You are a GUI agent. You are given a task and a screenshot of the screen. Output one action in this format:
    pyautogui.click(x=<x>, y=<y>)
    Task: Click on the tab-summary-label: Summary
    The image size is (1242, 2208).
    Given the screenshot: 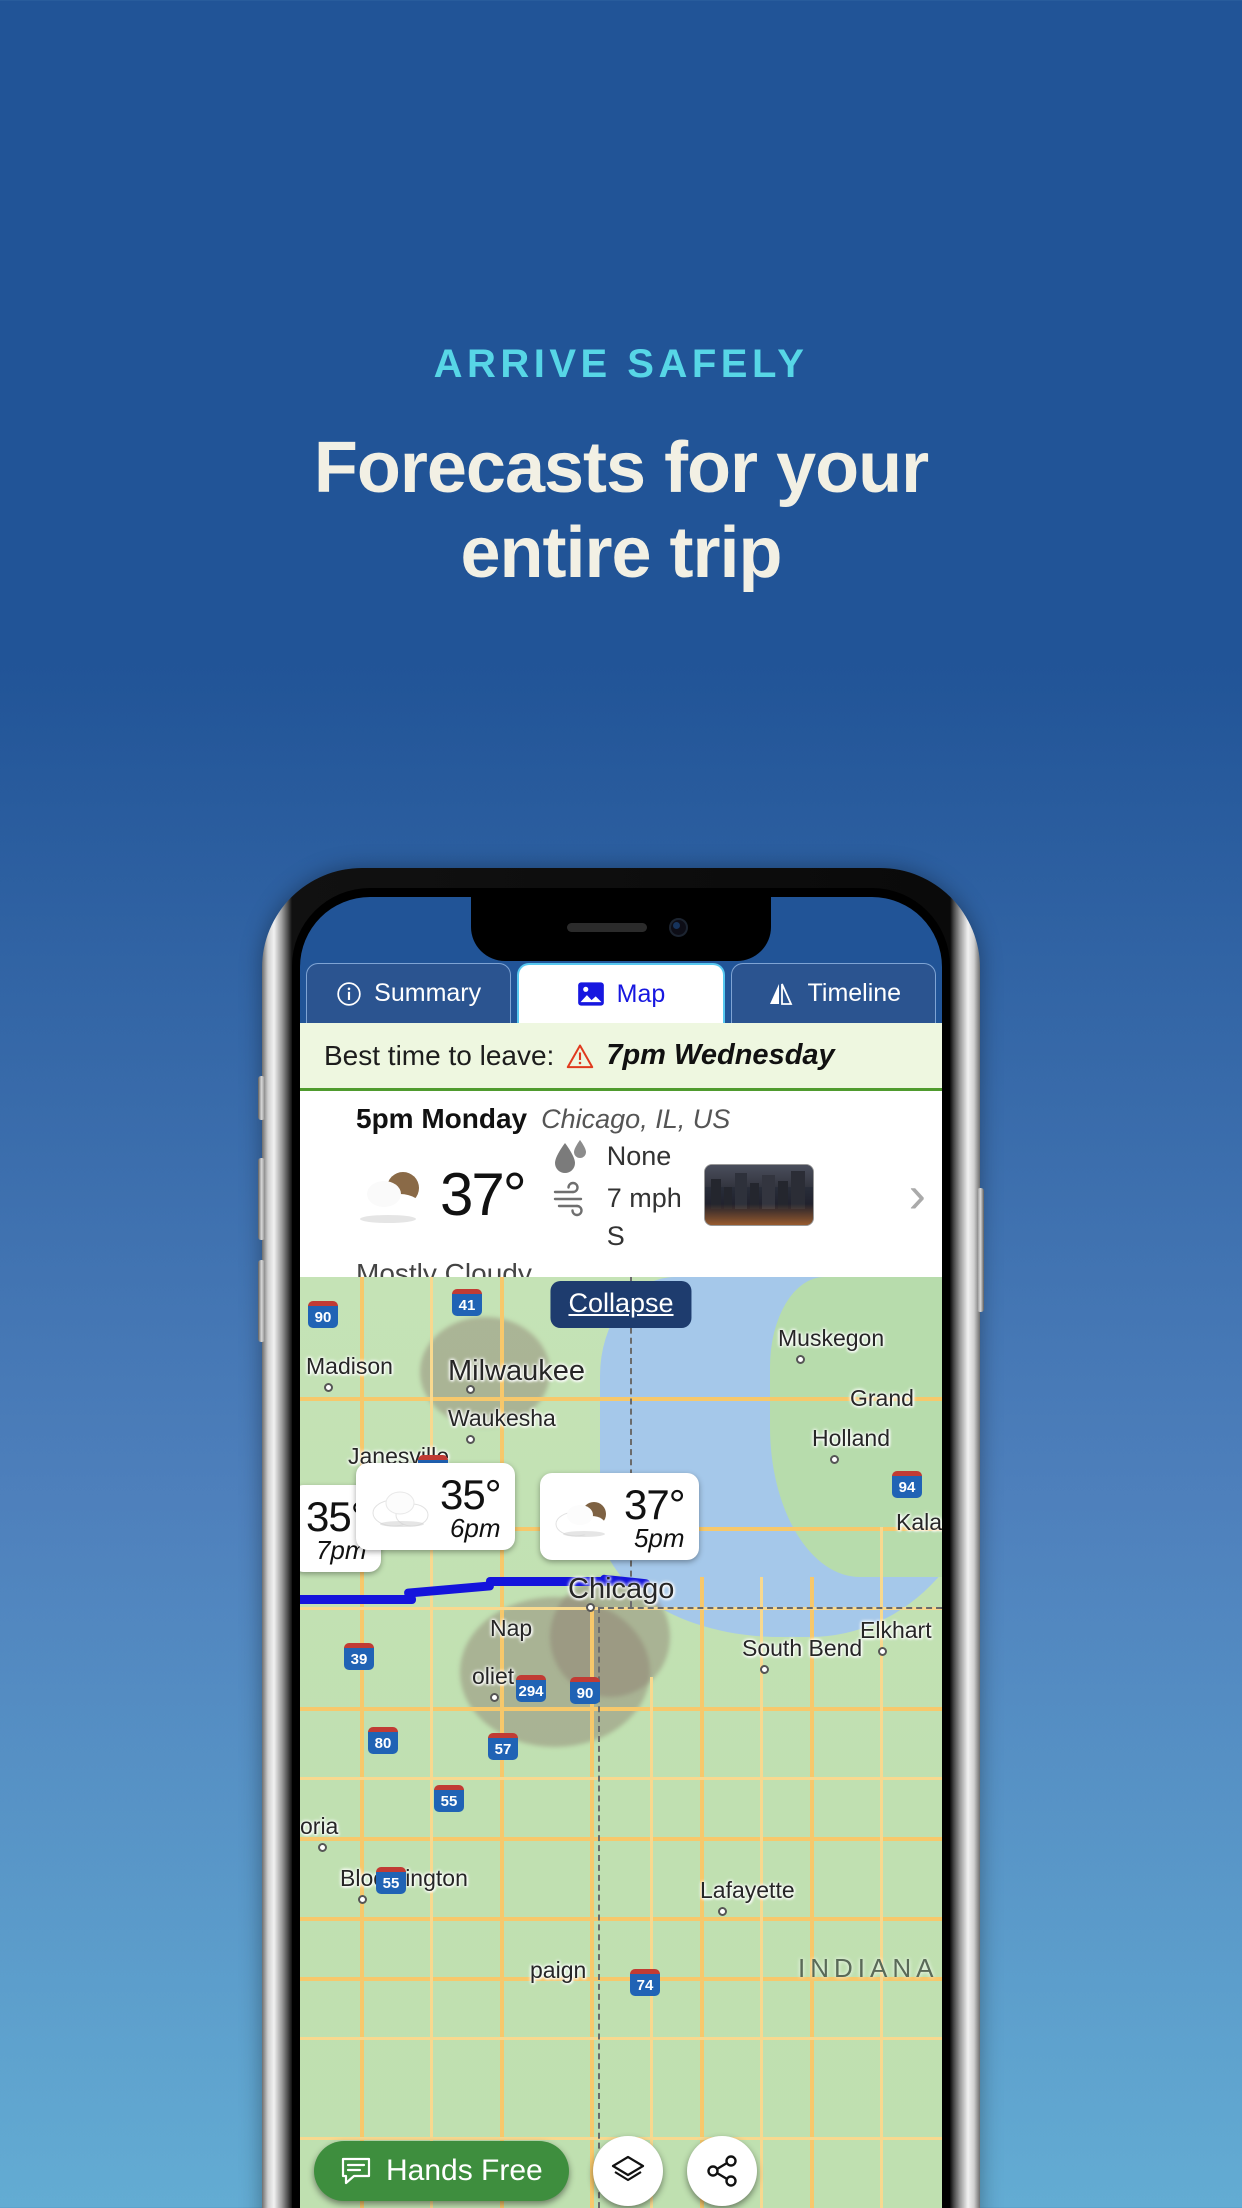 What is the action you would take?
    pyautogui.click(x=428, y=993)
    